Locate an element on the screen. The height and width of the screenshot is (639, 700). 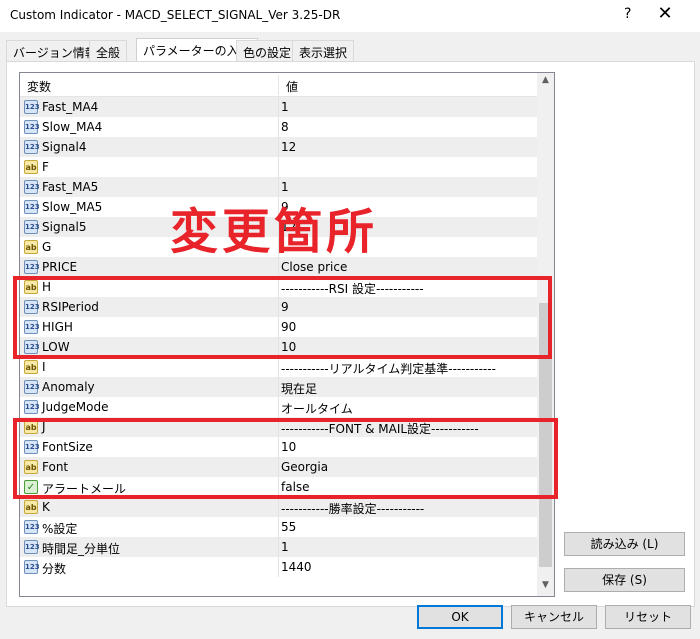
table-row: ab J -----------FONT & MAIL設定----------- is located at coordinates (278, 427).